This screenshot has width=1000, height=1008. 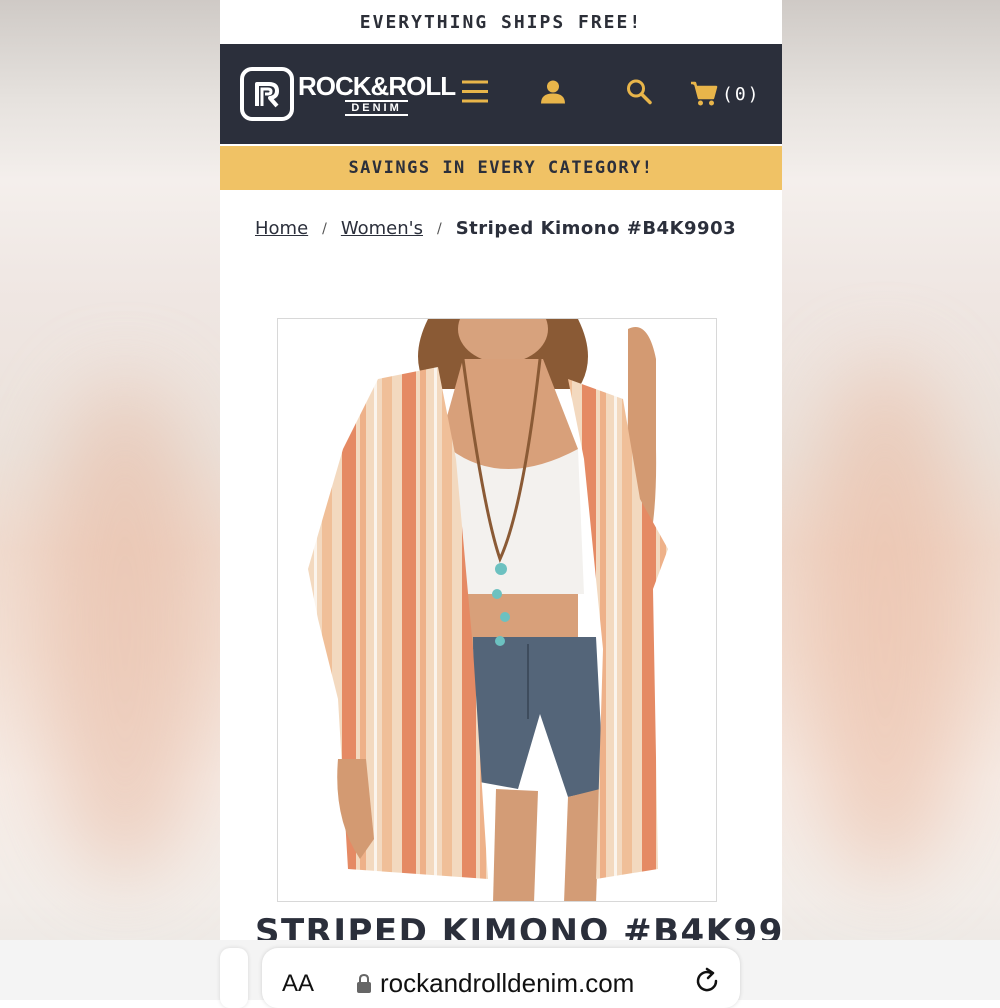 What do you see at coordinates (234, 978) in the screenshot?
I see `prev-tab-pill` at bounding box center [234, 978].